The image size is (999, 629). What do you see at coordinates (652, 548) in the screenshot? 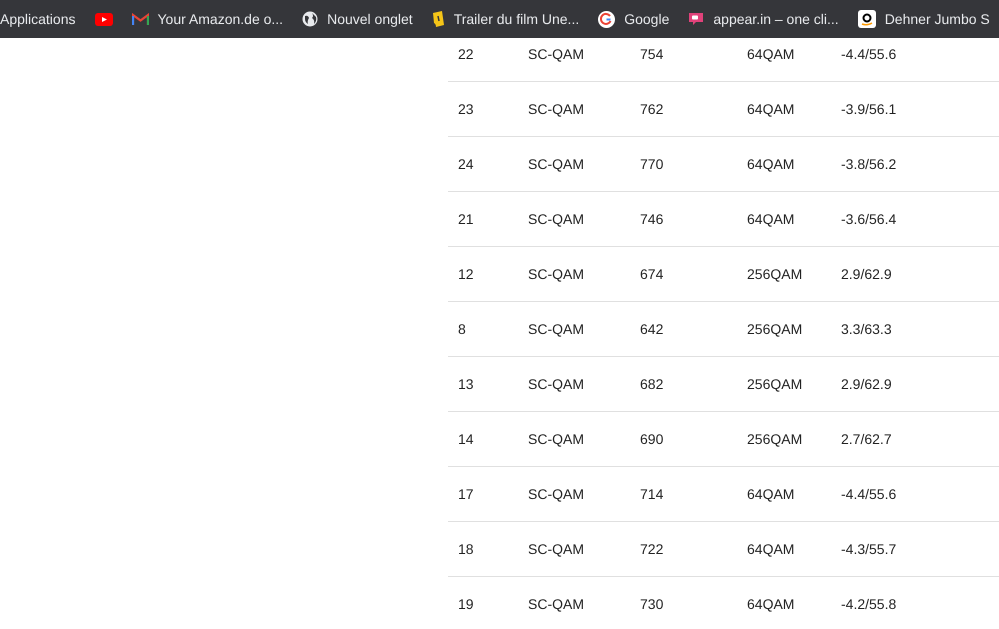
I see `table-cell: 722` at bounding box center [652, 548].